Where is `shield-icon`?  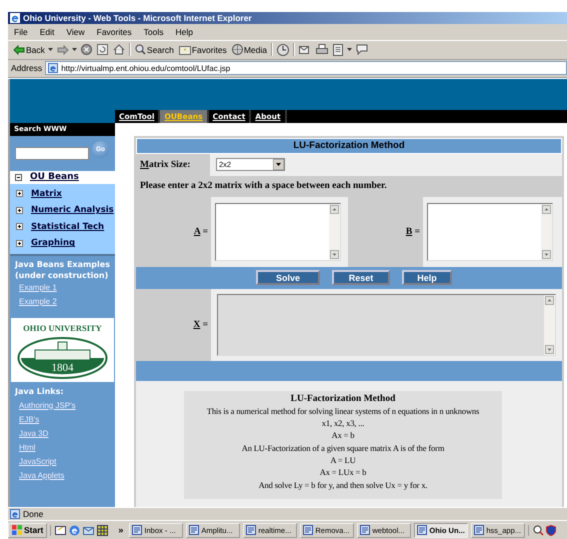 shield-icon is located at coordinates (551, 530).